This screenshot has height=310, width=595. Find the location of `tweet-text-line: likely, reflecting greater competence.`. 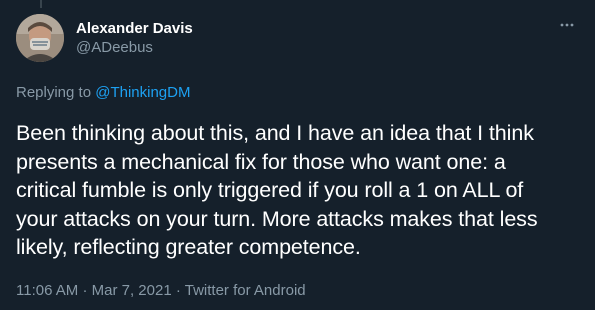

tweet-text-line: likely, reflecting greater competence. is located at coordinates (188, 247).